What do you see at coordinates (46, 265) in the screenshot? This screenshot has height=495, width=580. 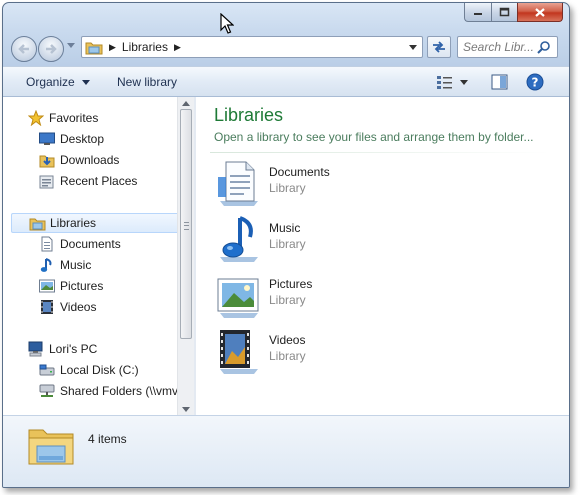 I see `music-icon` at bounding box center [46, 265].